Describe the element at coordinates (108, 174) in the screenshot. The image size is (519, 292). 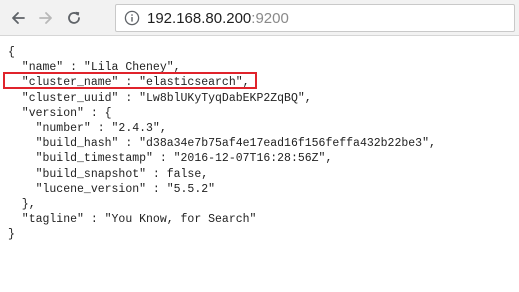
I see `json-line: "build_snapshot" : false,` at that location.